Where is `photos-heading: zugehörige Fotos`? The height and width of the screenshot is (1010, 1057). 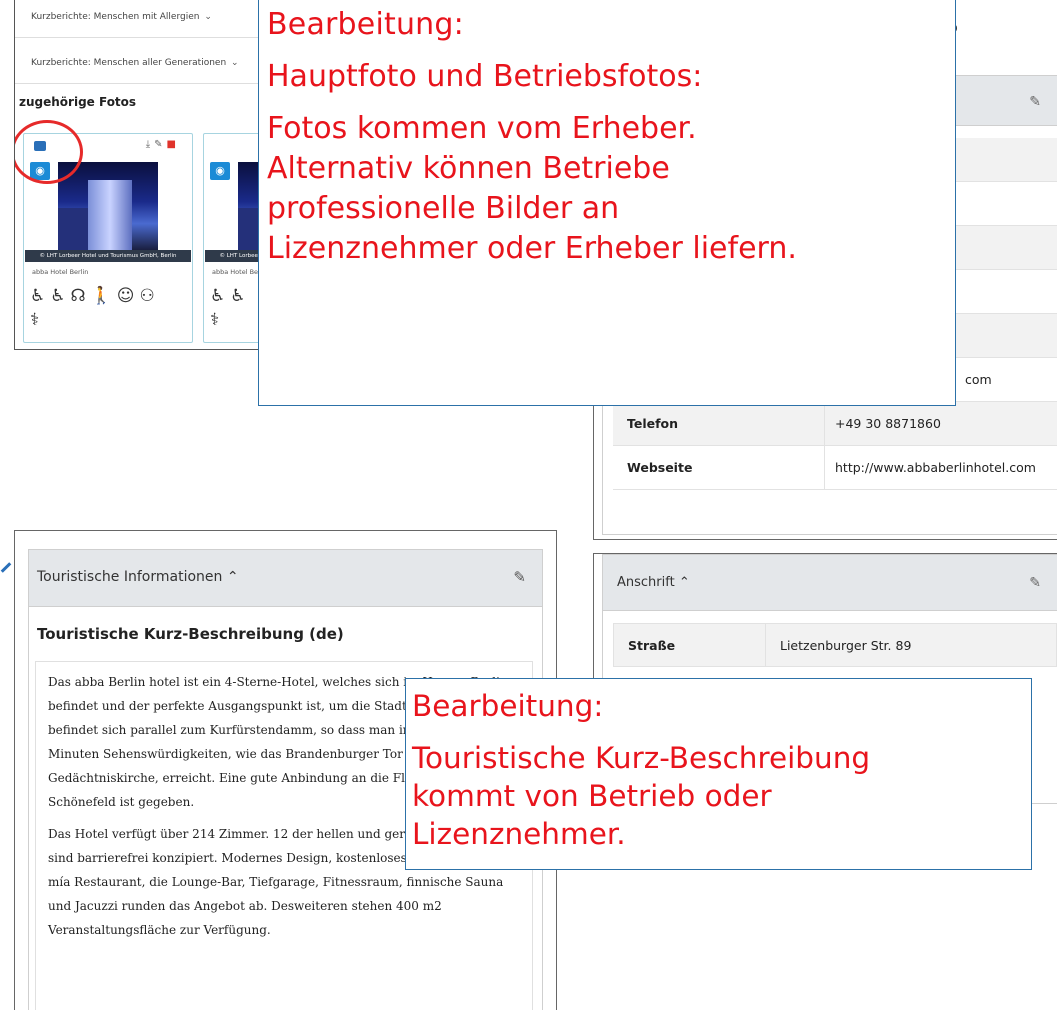
photos-heading: zugehörige Fotos is located at coordinates (78, 102).